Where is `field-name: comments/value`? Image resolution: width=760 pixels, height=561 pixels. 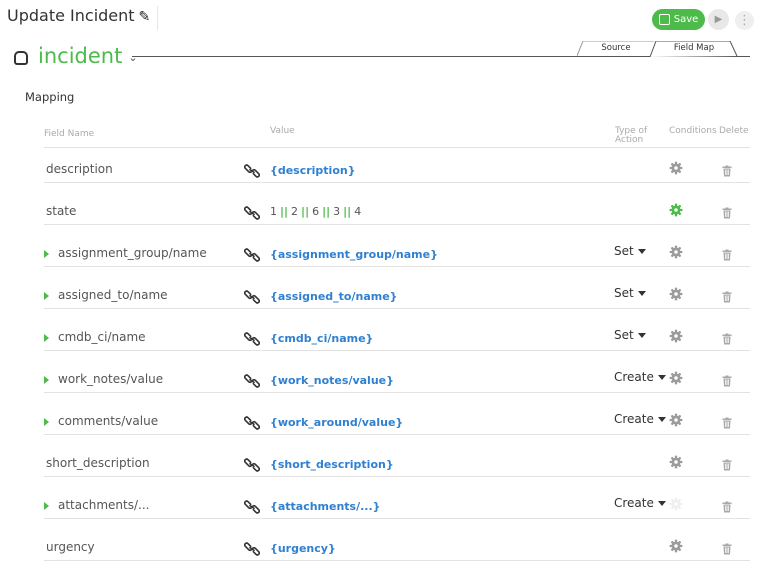 field-name: comments/value is located at coordinates (108, 421).